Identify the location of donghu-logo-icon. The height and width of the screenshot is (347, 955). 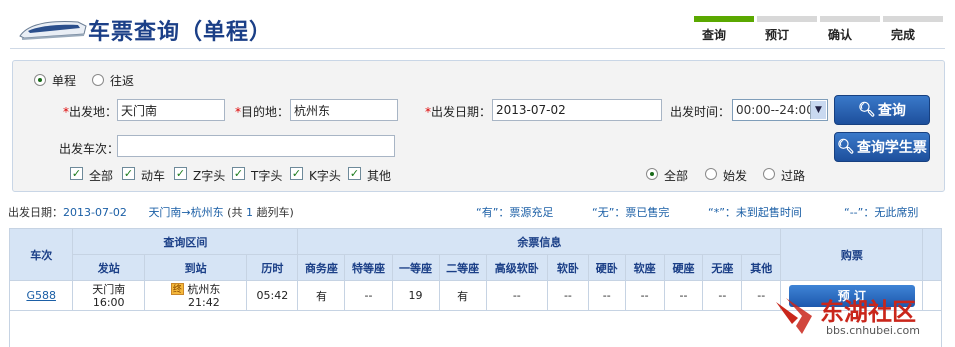
(794, 316).